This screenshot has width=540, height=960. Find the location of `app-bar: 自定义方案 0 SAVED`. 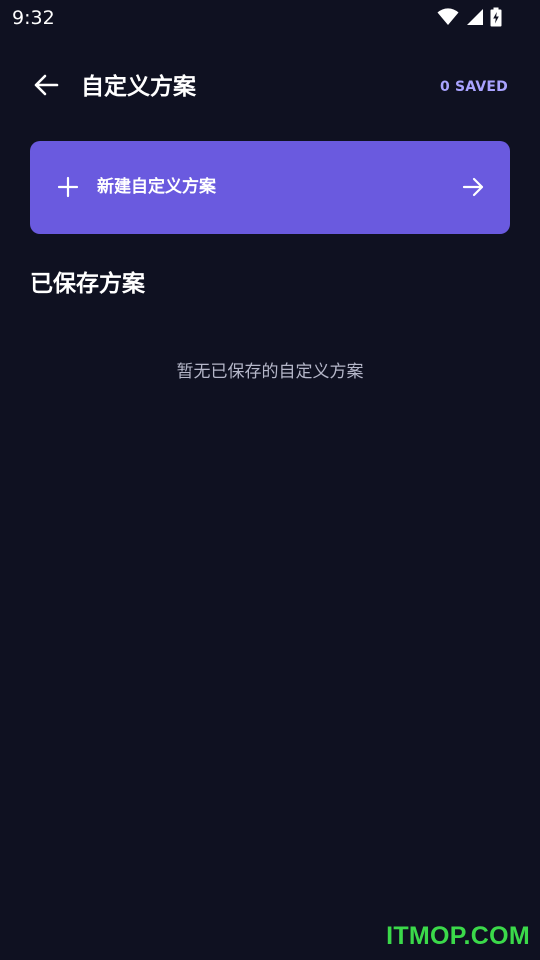

app-bar: 自定义方案 0 SAVED is located at coordinates (270, 87).